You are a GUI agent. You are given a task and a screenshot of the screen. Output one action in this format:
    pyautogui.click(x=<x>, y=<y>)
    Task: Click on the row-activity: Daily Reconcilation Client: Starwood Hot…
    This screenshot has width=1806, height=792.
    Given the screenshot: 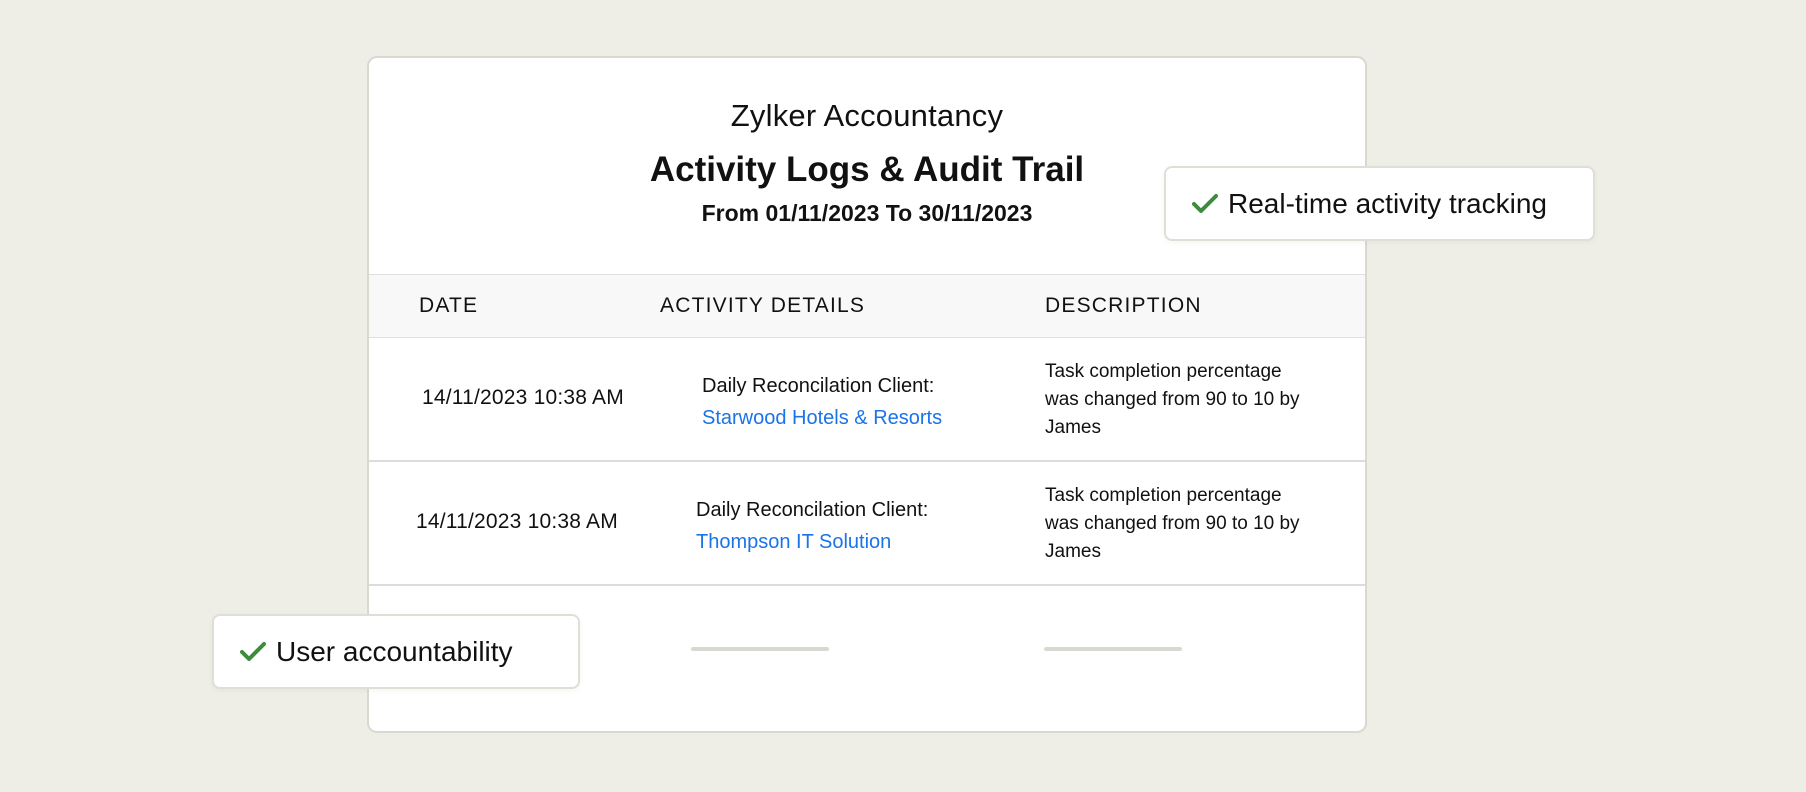 What is the action you would take?
    pyautogui.click(x=822, y=402)
    